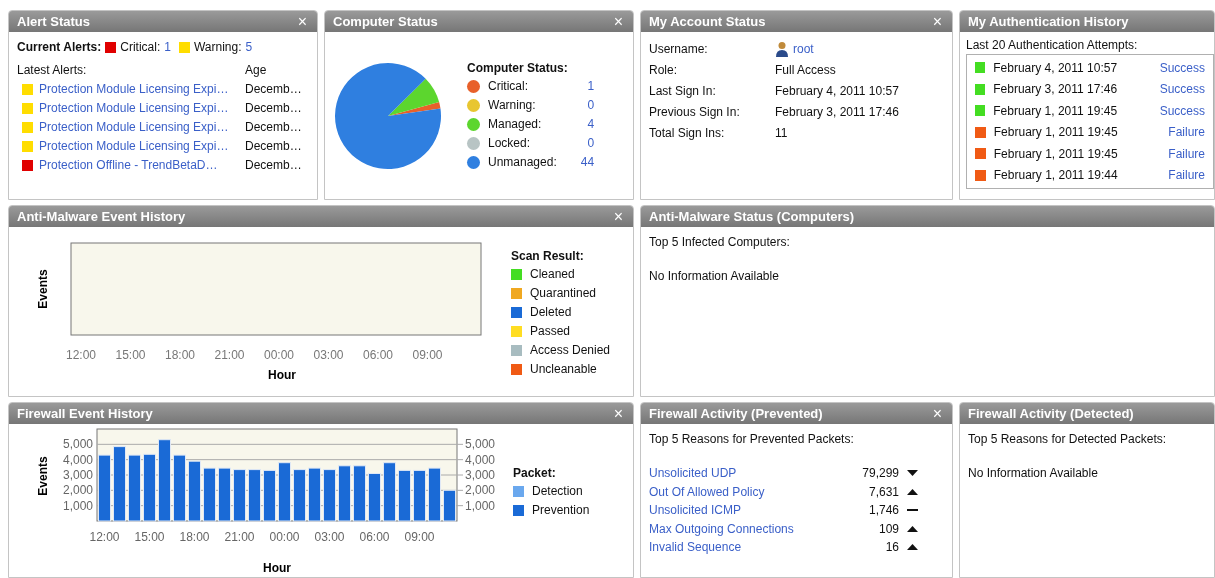  What do you see at coordinates (548, 256) in the screenshot?
I see `legend-title: Scan Result:` at bounding box center [548, 256].